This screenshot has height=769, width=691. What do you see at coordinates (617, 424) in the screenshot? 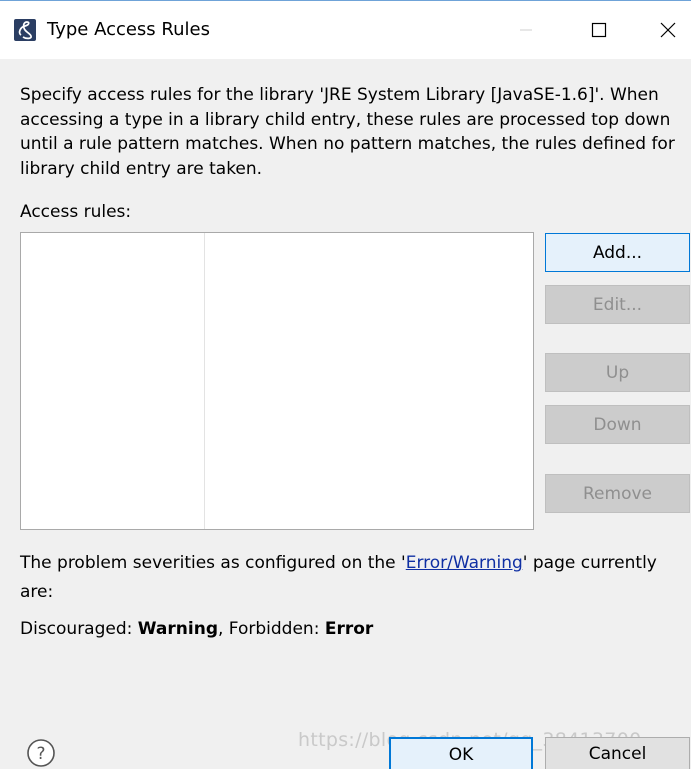
I see `down-button: Down` at bounding box center [617, 424].